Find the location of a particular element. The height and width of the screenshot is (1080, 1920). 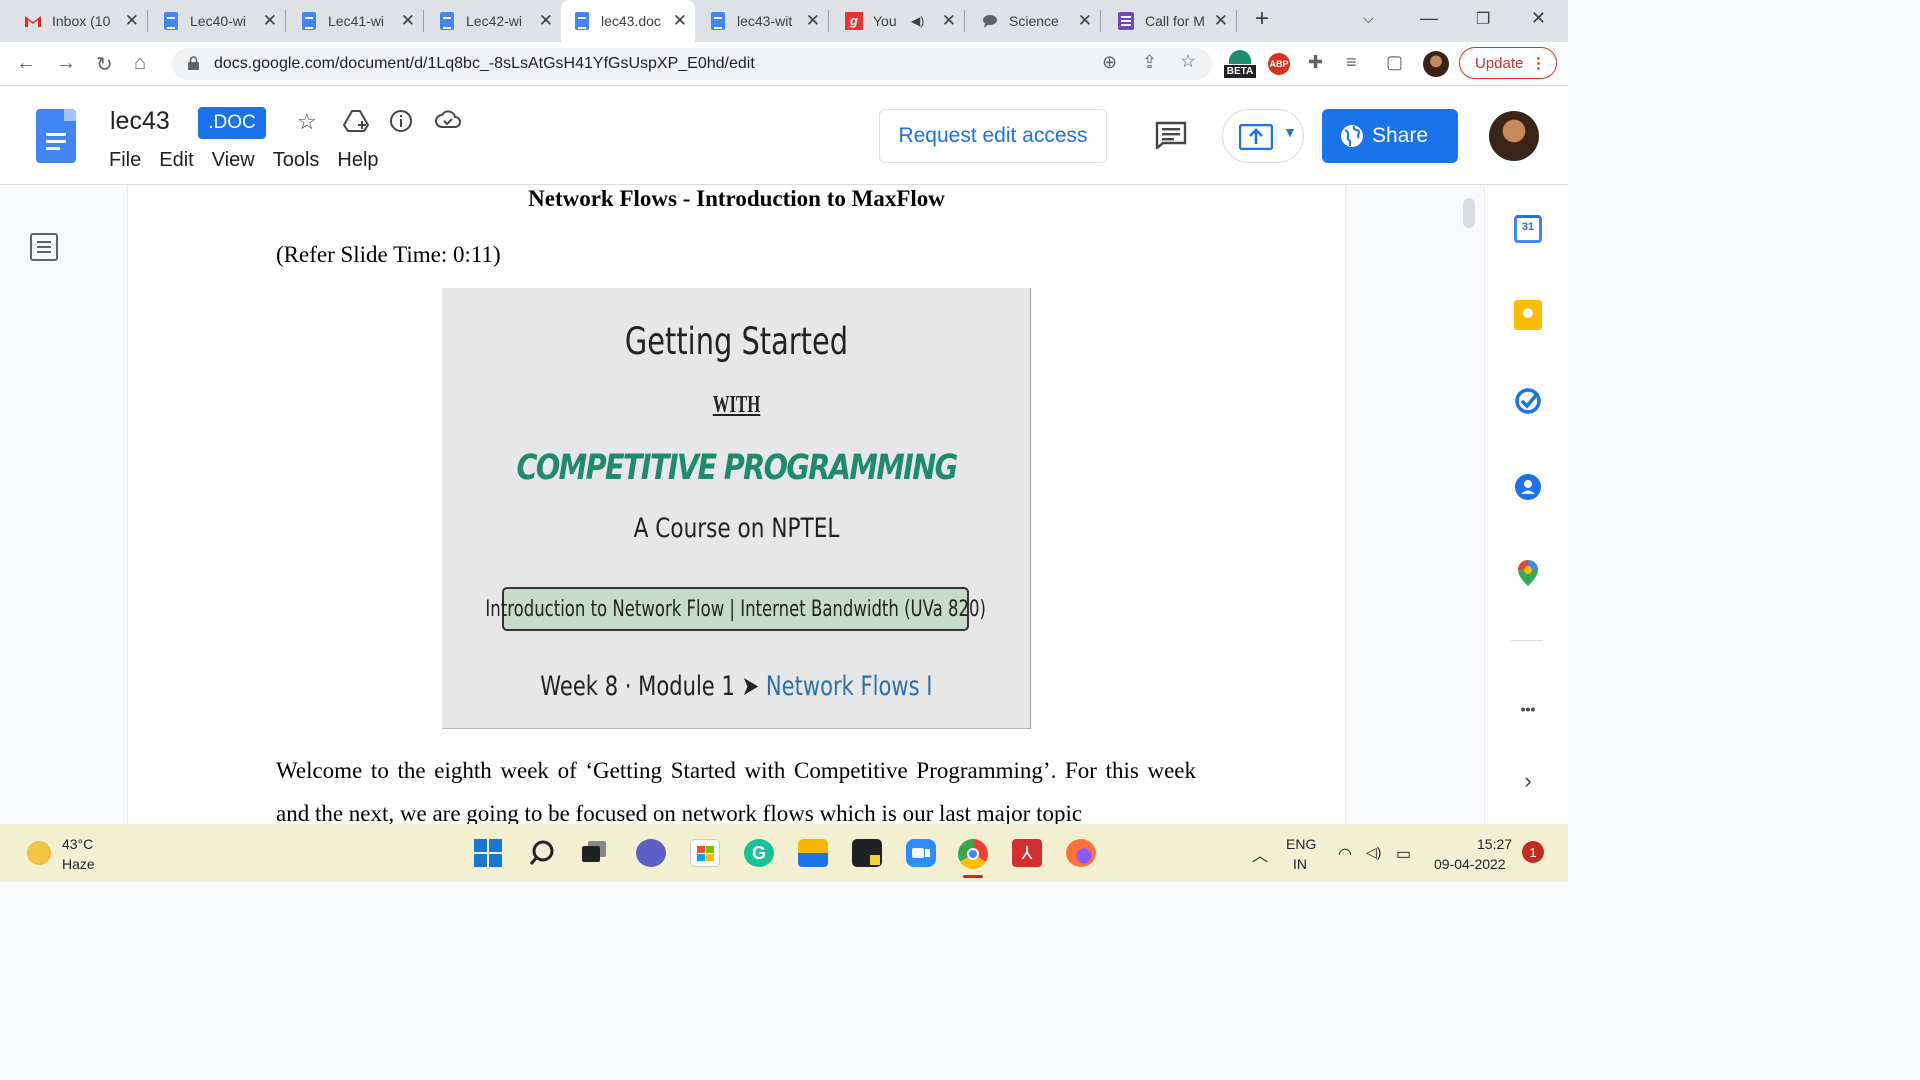

firefox-icon is located at coordinates (1081, 853).